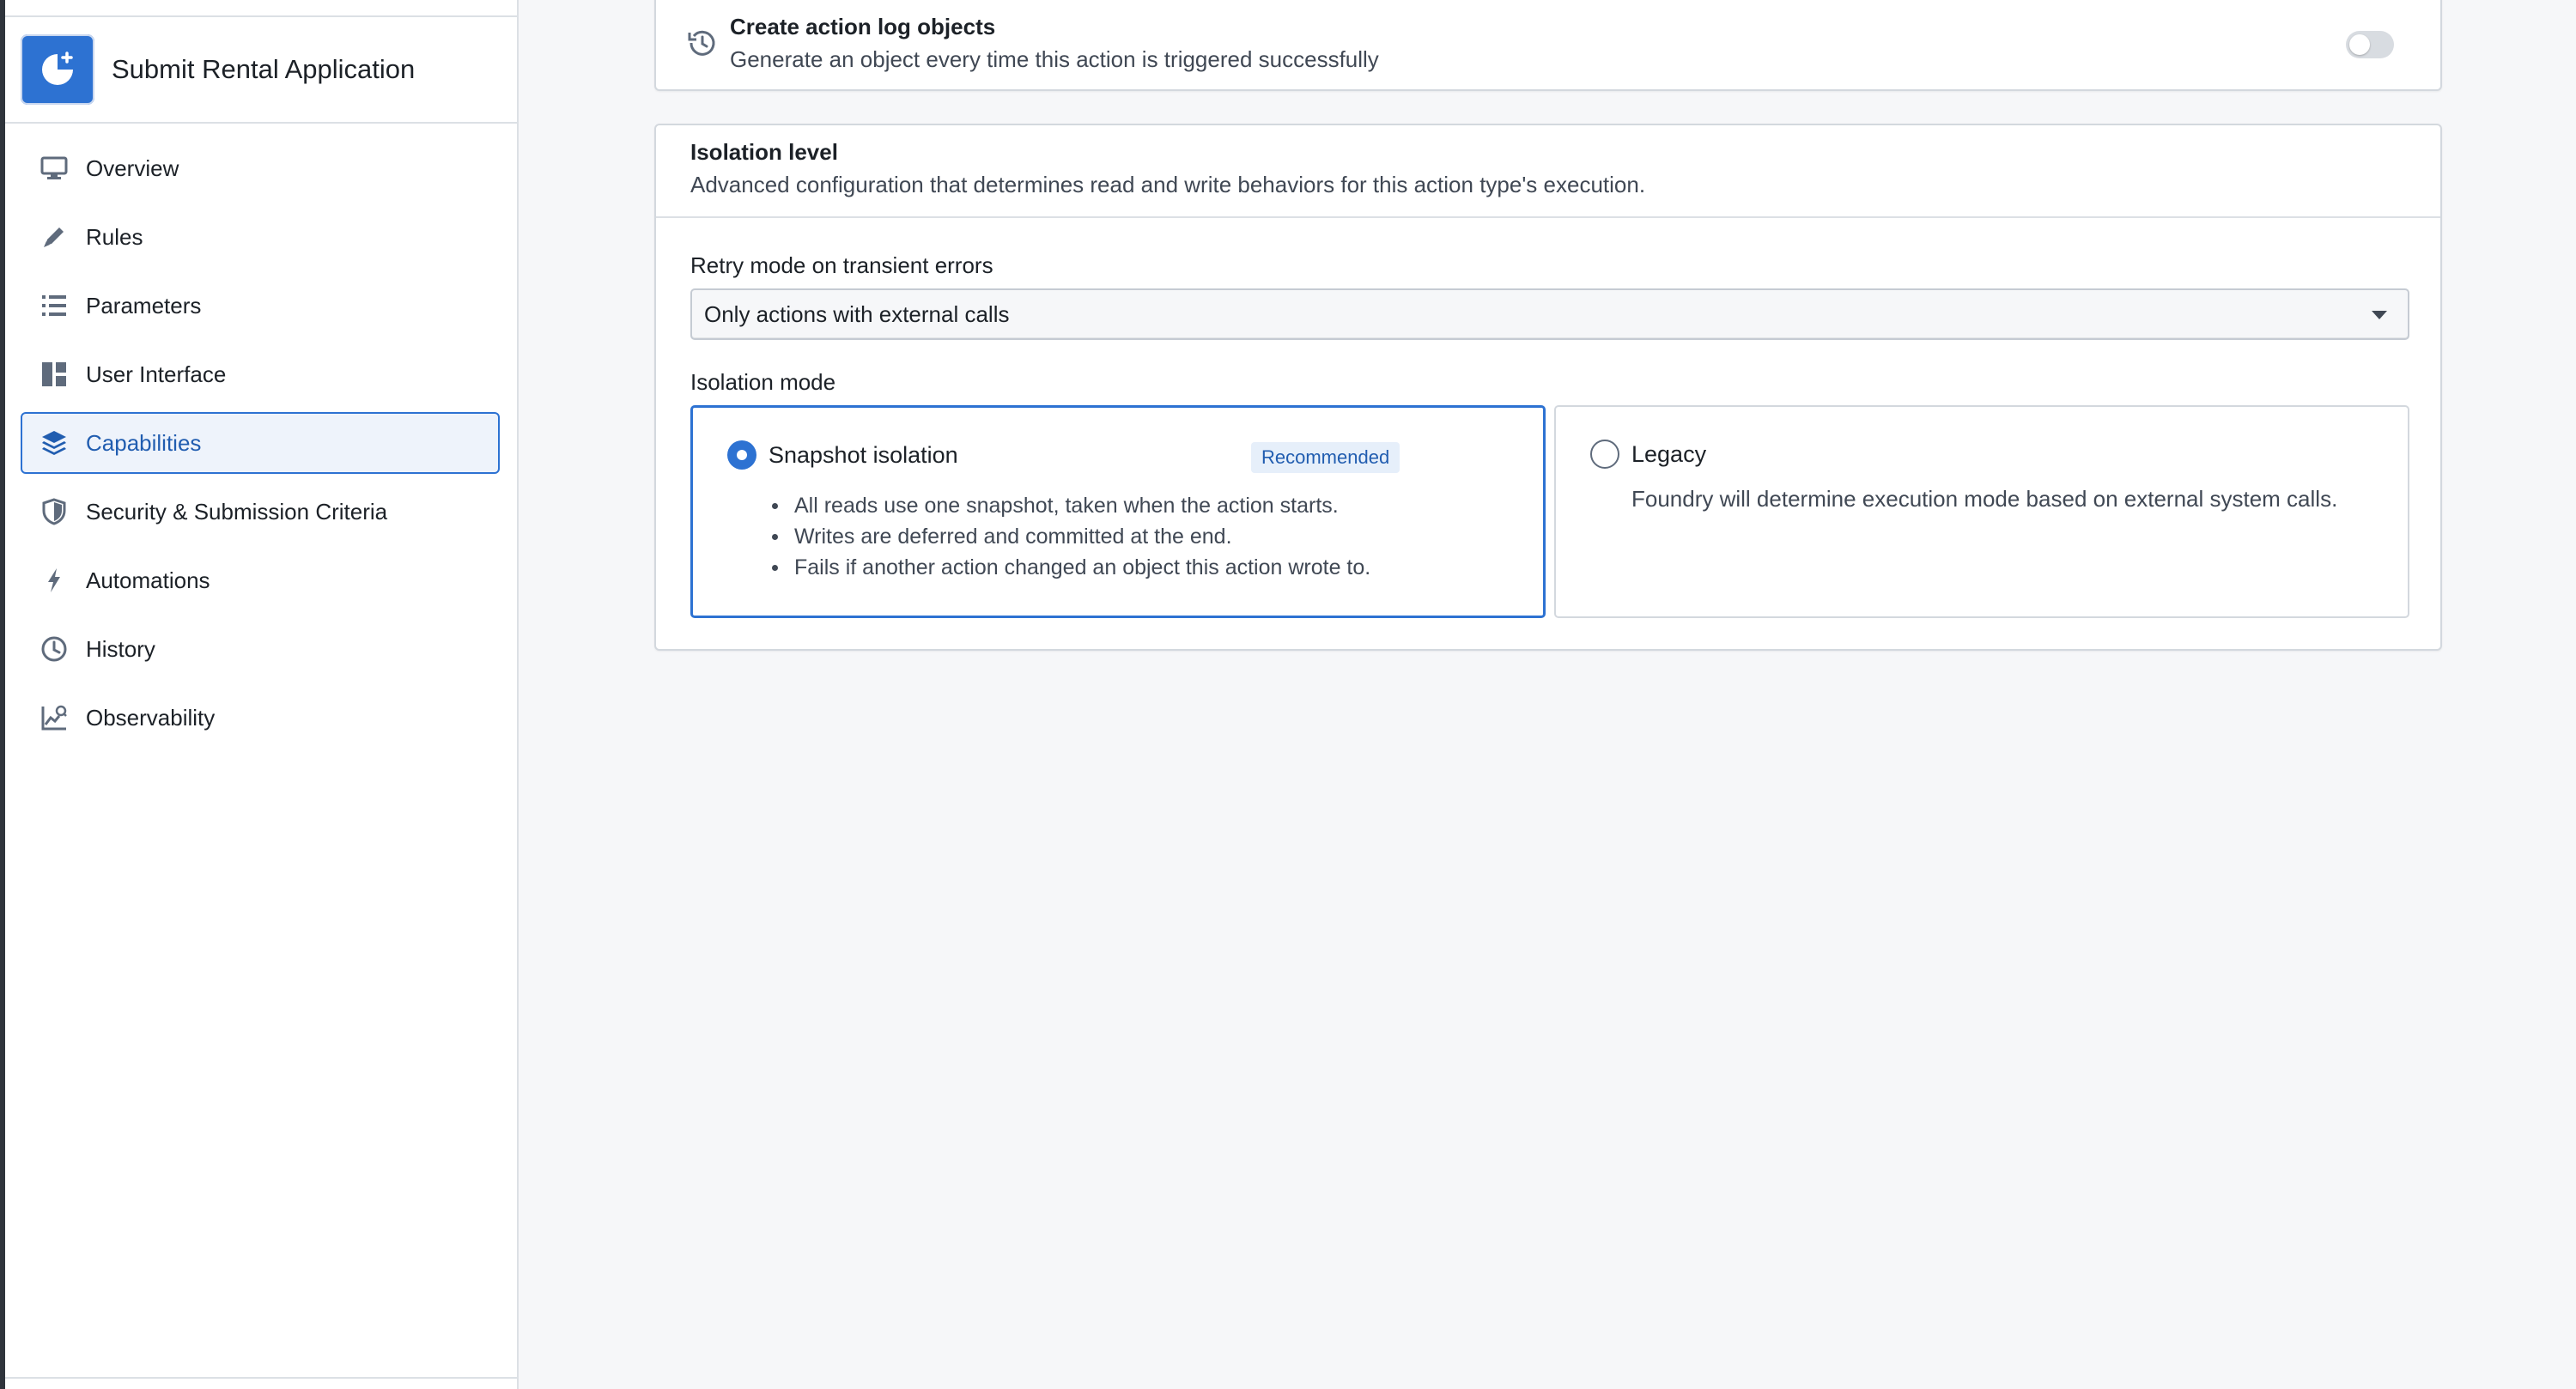 This screenshot has width=2576, height=1389. I want to click on sidebar-item-user-interface: User Interface, so click(260, 374).